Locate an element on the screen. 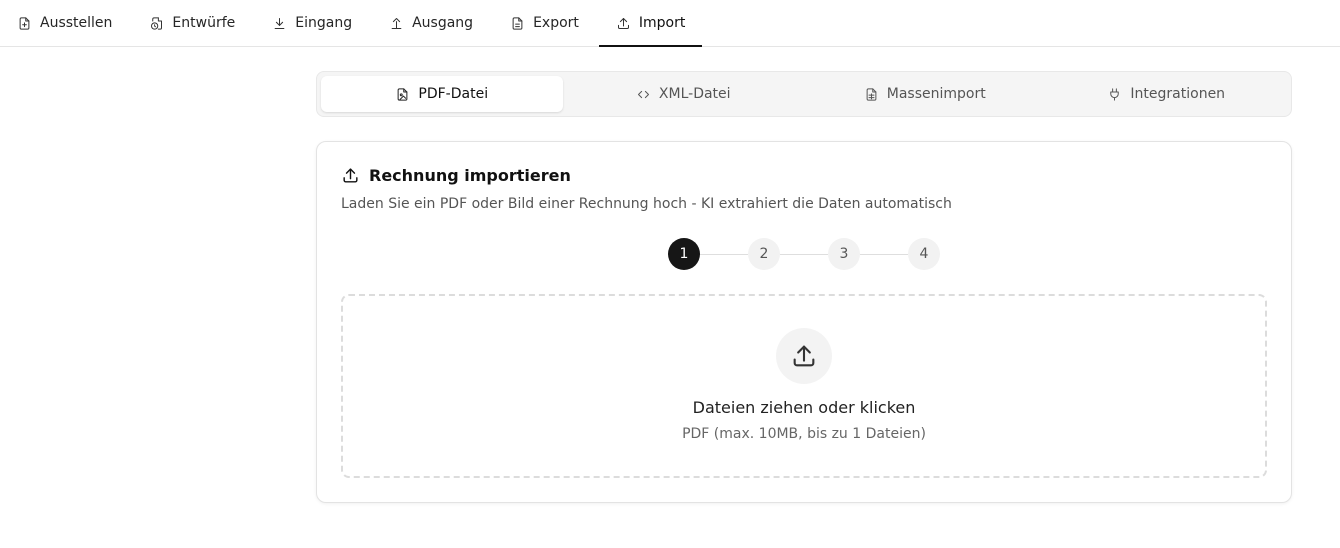 This screenshot has width=1340, height=548. nav-item-ausgang: Ausgang is located at coordinates (439, 23).